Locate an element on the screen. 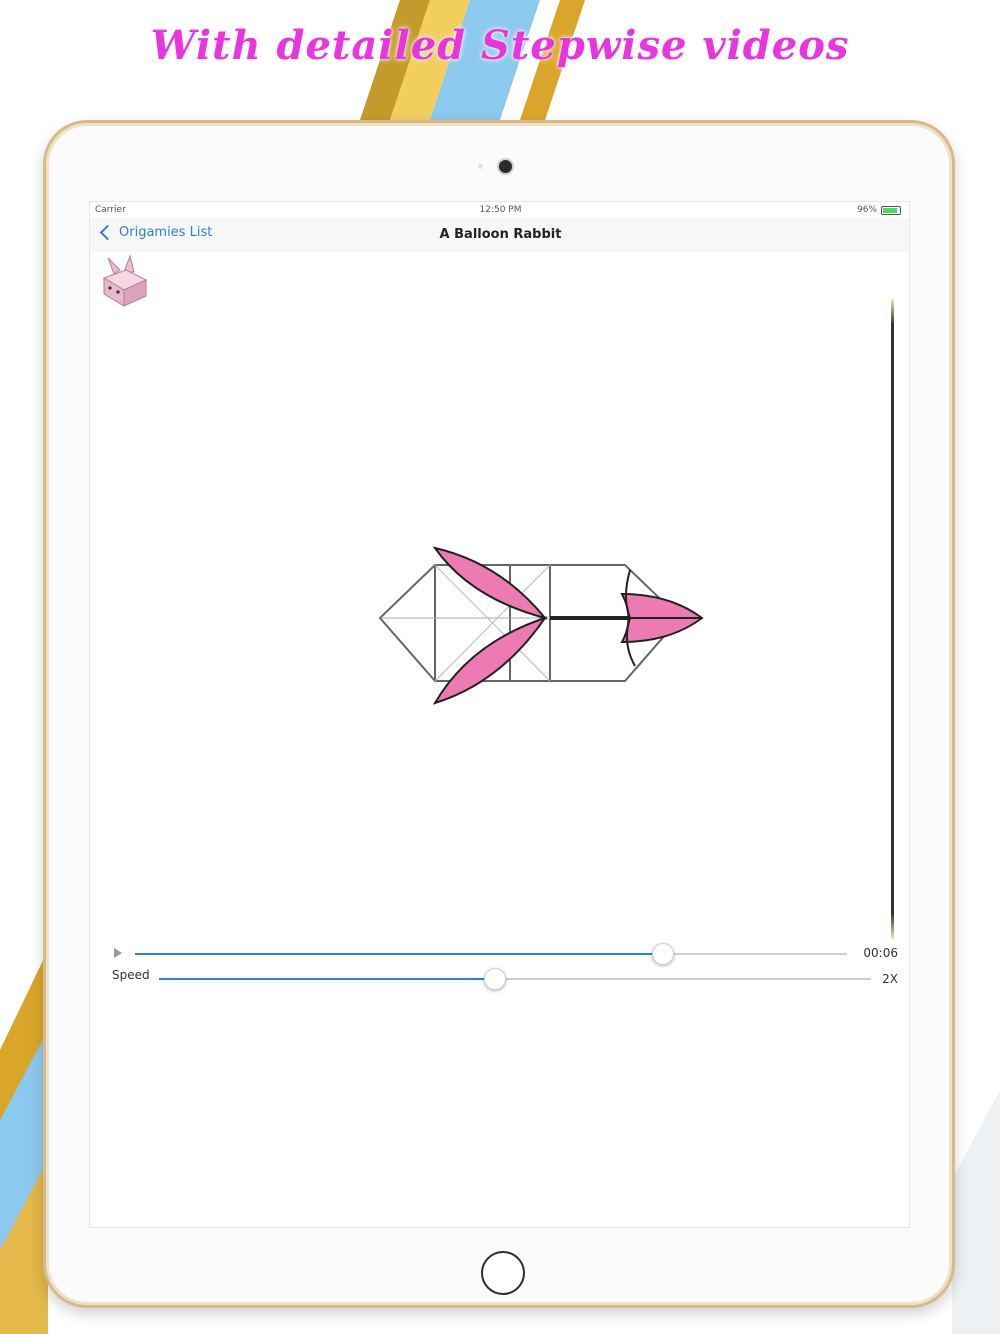 This screenshot has width=1000, height=1334. progress-knob is located at coordinates (663, 954).